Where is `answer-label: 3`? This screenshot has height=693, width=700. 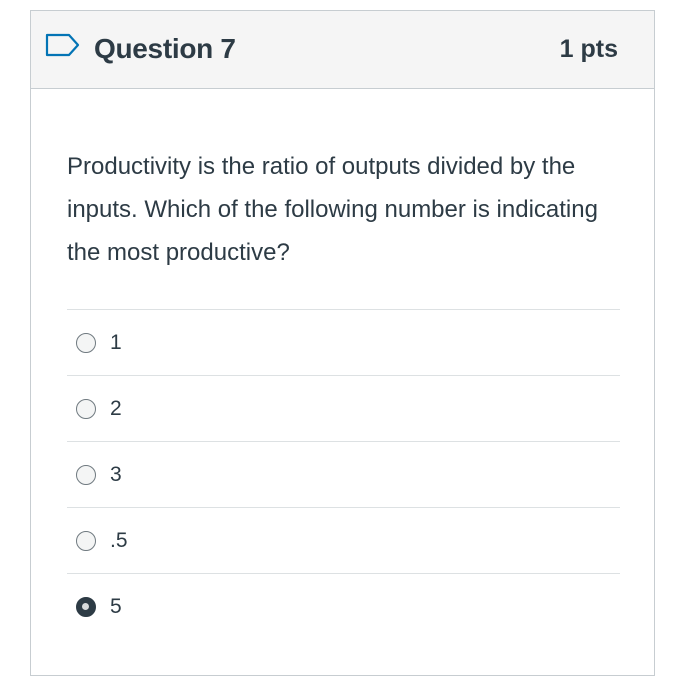
answer-label: 3 is located at coordinates (116, 474).